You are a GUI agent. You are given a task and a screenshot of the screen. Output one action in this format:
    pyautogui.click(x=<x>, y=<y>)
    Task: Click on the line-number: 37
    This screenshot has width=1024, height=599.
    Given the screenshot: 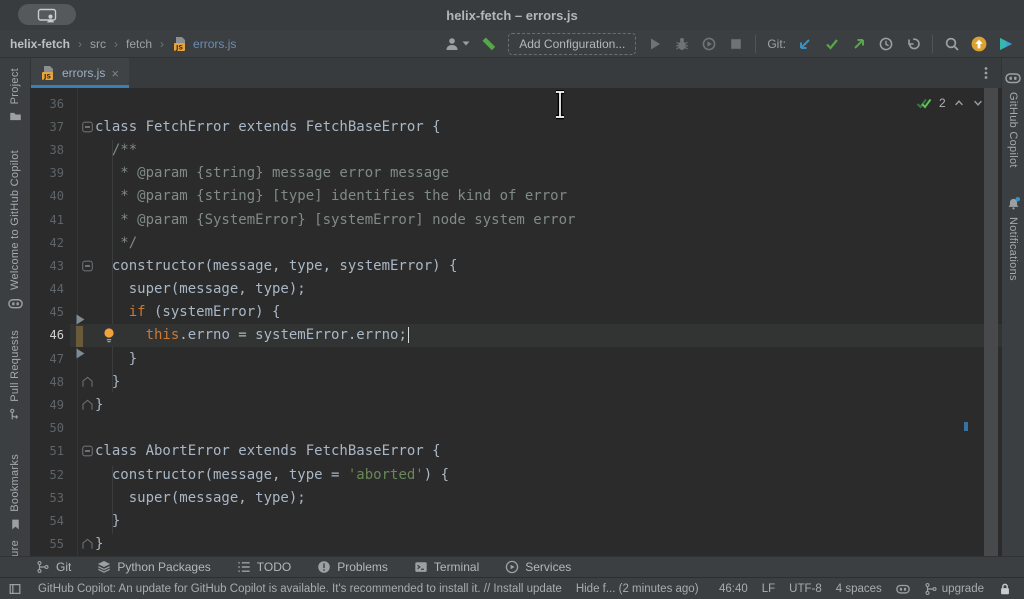 What is the action you would take?
    pyautogui.click(x=47, y=127)
    